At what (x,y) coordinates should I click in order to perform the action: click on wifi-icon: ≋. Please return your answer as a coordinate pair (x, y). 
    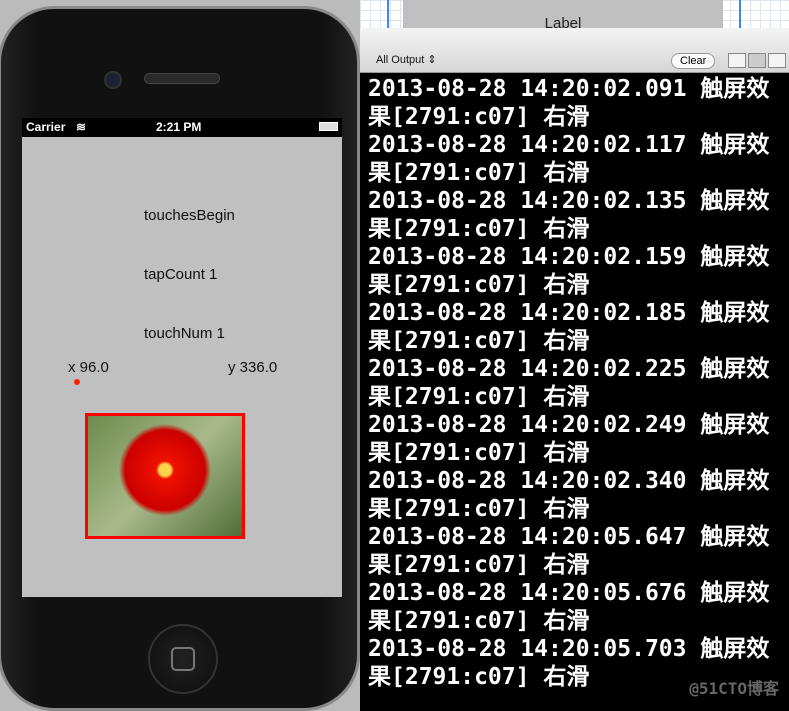
    Looking at the image, I should click on (81, 127).